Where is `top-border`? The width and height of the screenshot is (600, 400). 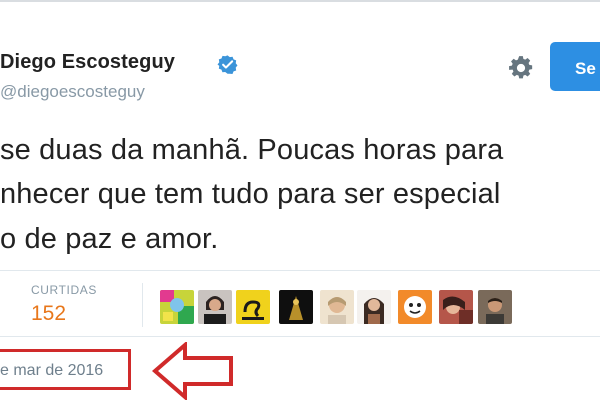 top-border is located at coordinates (300, 1).